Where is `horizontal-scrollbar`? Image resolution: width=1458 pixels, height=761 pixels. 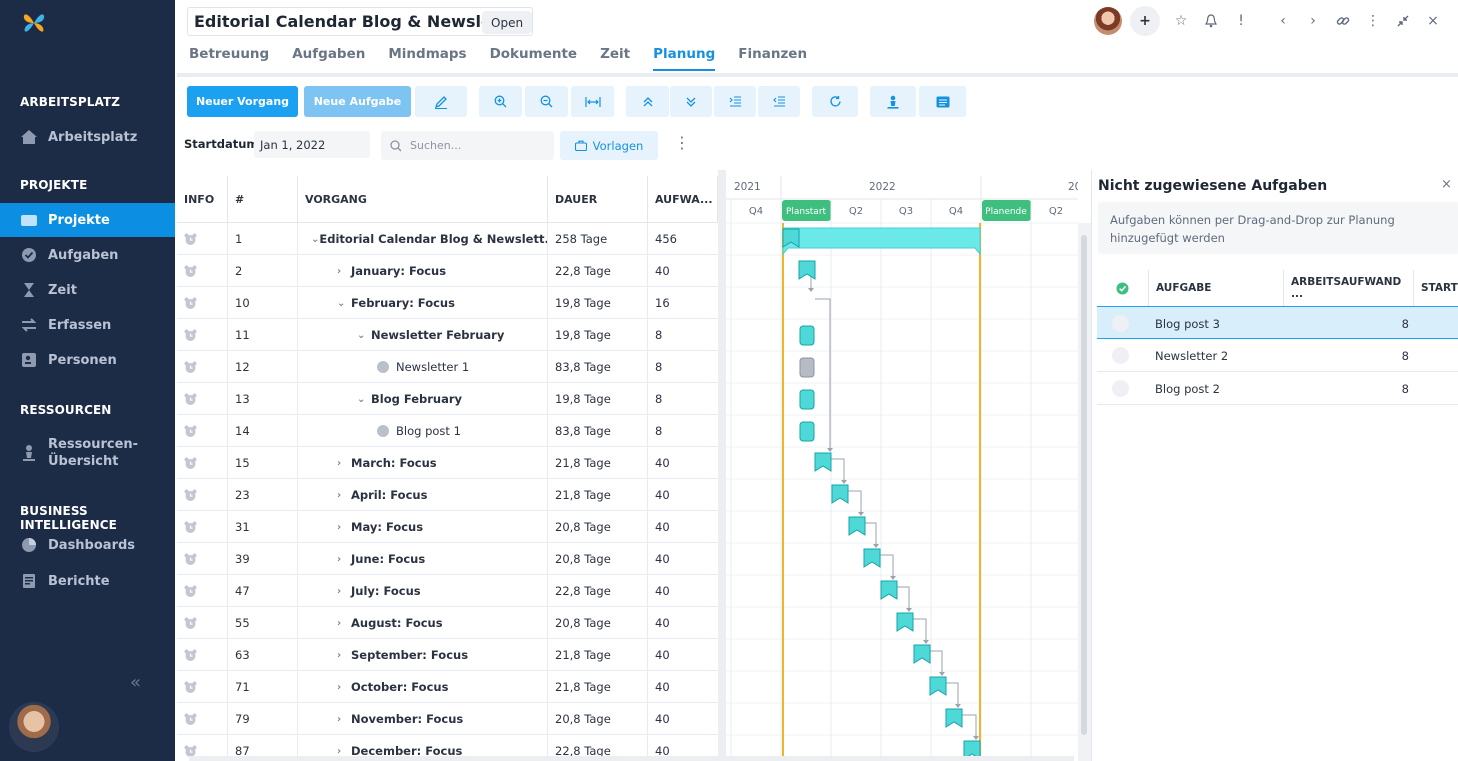
horizontal-scrollbar is located at coordinates (631, 758).